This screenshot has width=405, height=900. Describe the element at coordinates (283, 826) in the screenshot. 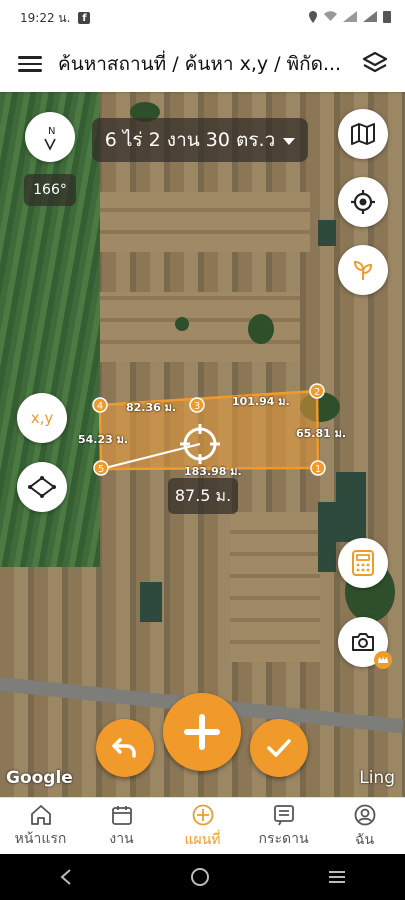

I see `nav-item-board: กระดาน` at that location.